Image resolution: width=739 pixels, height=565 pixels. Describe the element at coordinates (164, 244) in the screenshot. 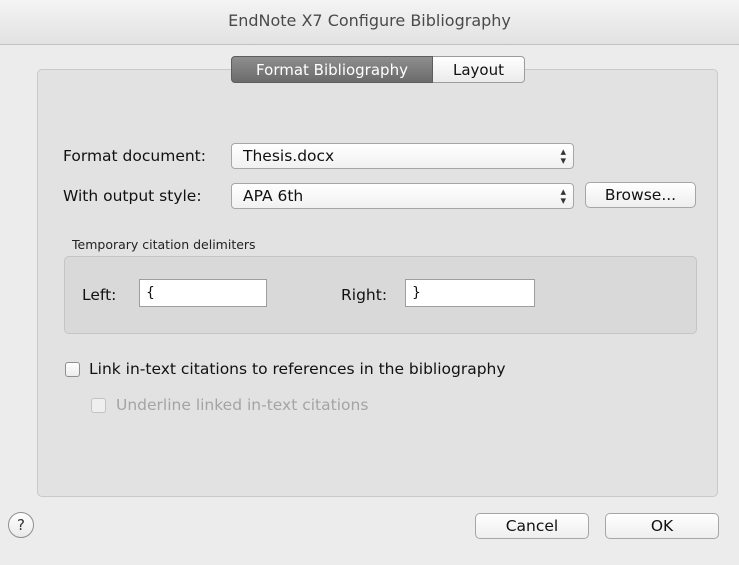

I see `delimiters-section-label: Temporary citation delimiters` at that location.